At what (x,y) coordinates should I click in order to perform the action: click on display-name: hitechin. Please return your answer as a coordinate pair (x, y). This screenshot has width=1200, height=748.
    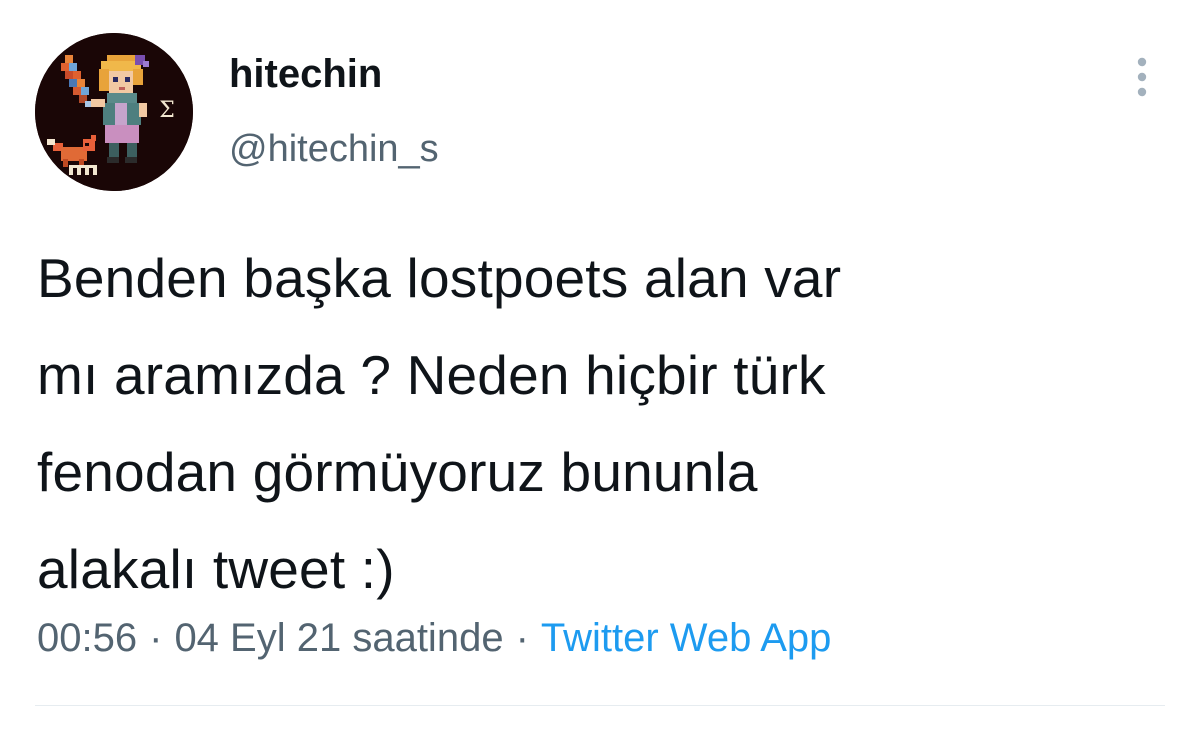
    Looking at the image, I should click on (305, 74).